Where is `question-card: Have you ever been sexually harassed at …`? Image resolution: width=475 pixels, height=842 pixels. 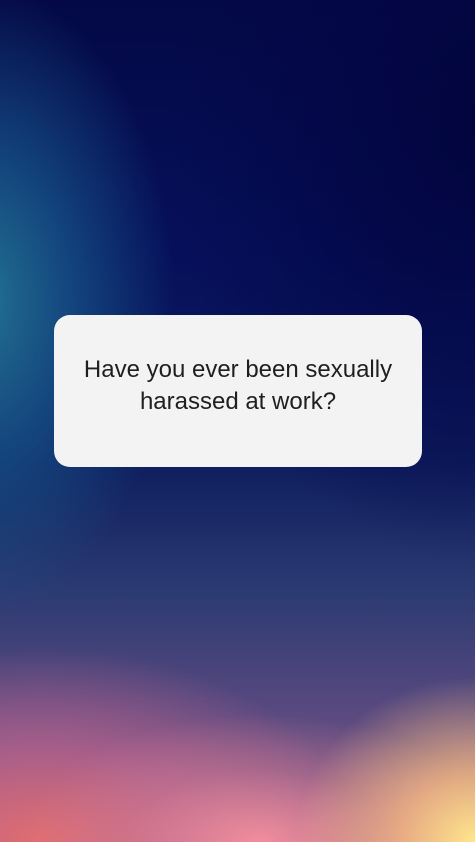 question-card: Have you ever been sexually harassed at … is located at coordinates (238, 391).